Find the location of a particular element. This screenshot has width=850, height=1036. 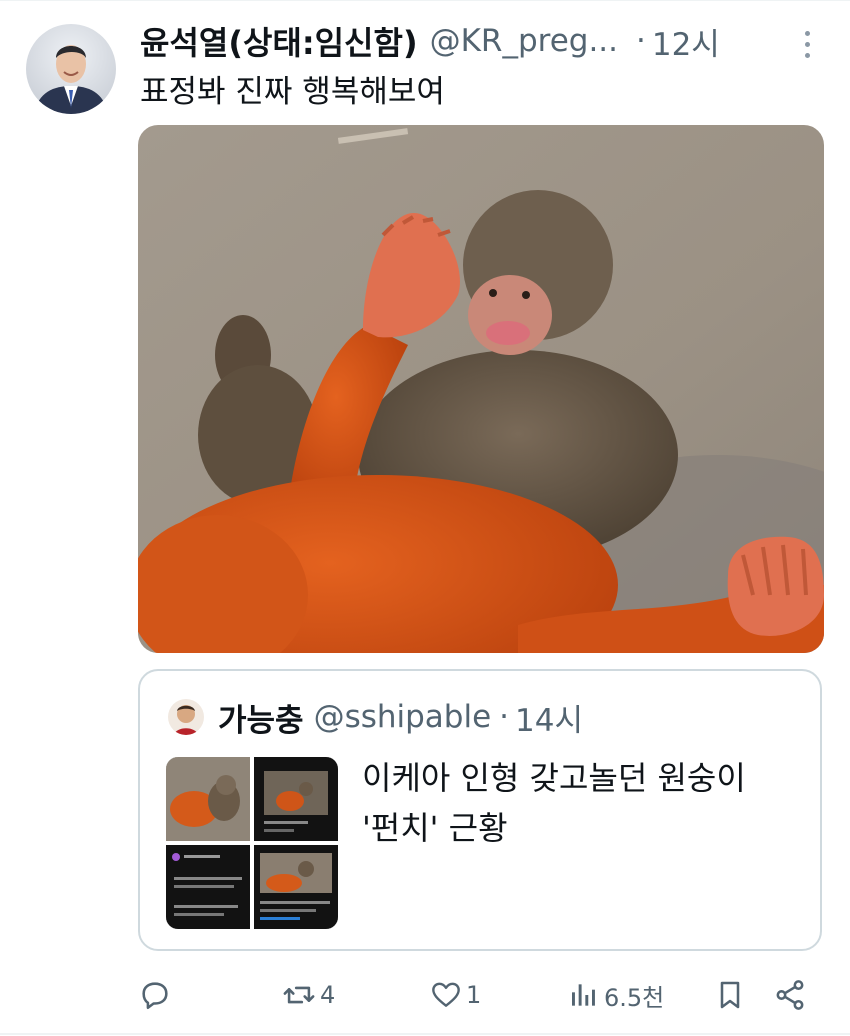

views-button: 6.5천 is located at coordinates (616, 995).